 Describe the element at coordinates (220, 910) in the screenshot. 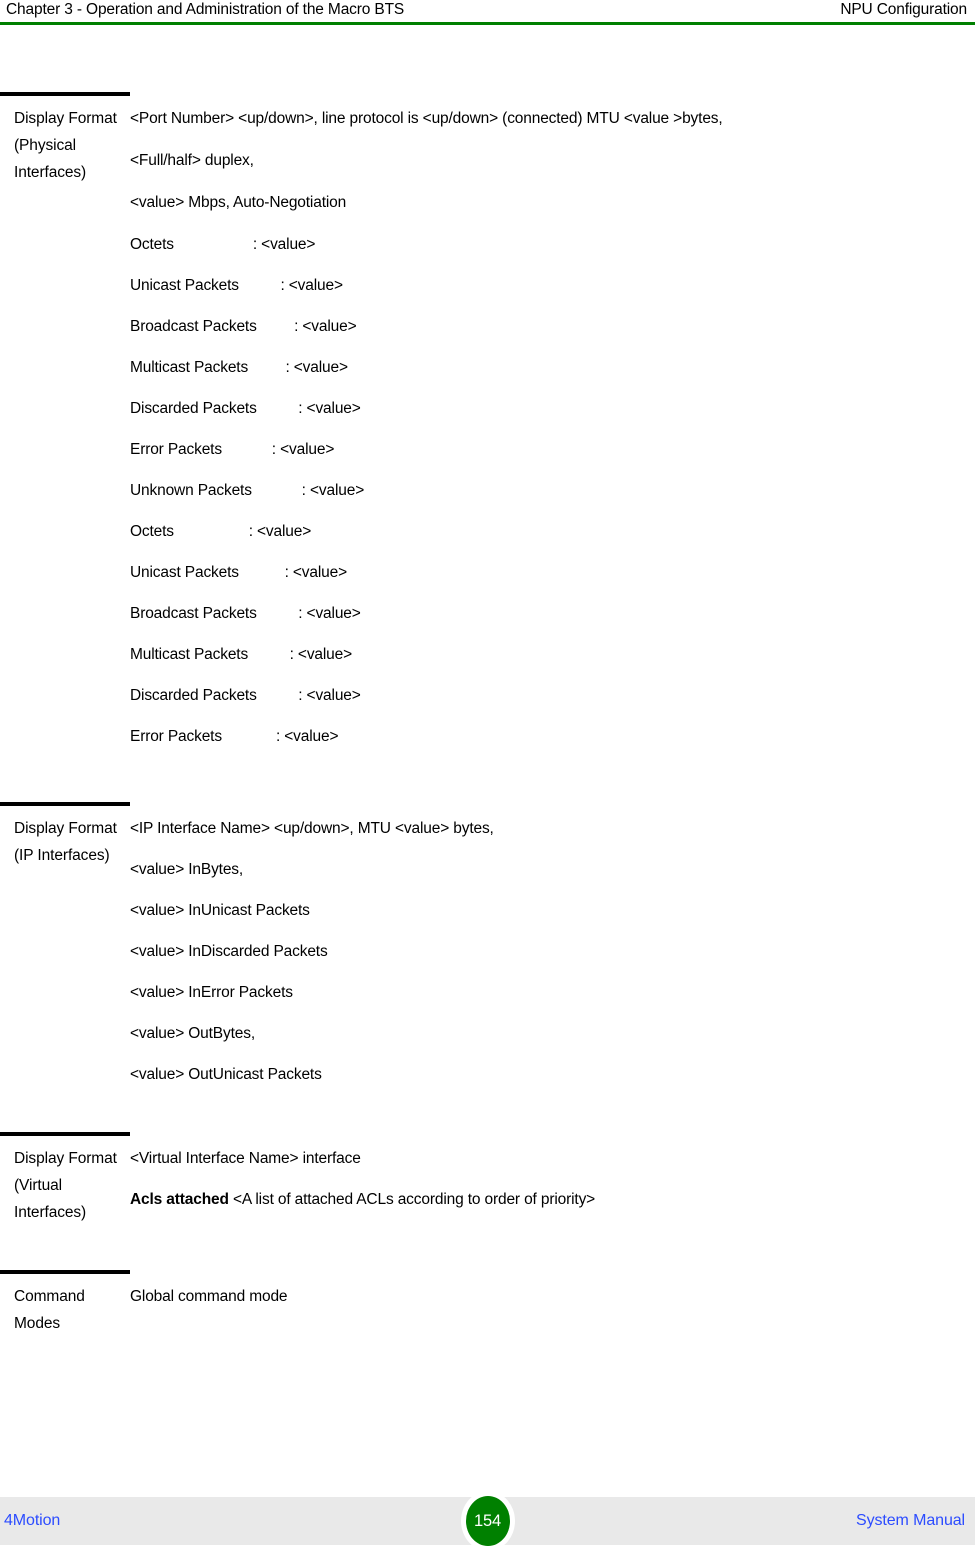

I see `definition-line: <value> InUnicast Packets` at that location.